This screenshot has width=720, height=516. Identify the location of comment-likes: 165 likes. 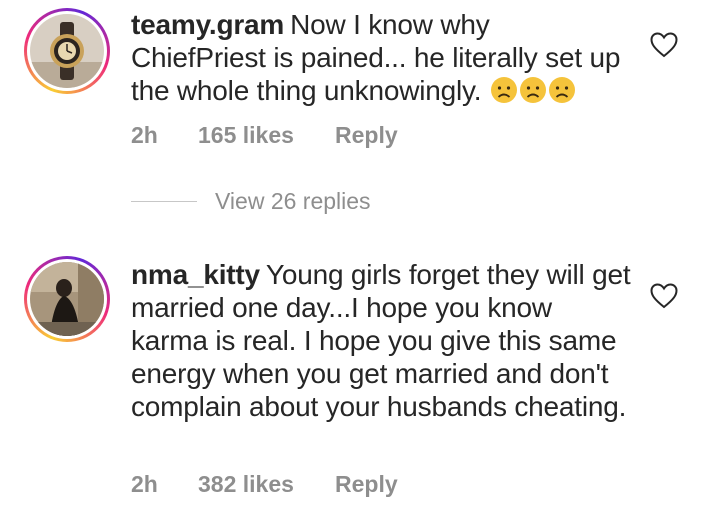
(266, 135).